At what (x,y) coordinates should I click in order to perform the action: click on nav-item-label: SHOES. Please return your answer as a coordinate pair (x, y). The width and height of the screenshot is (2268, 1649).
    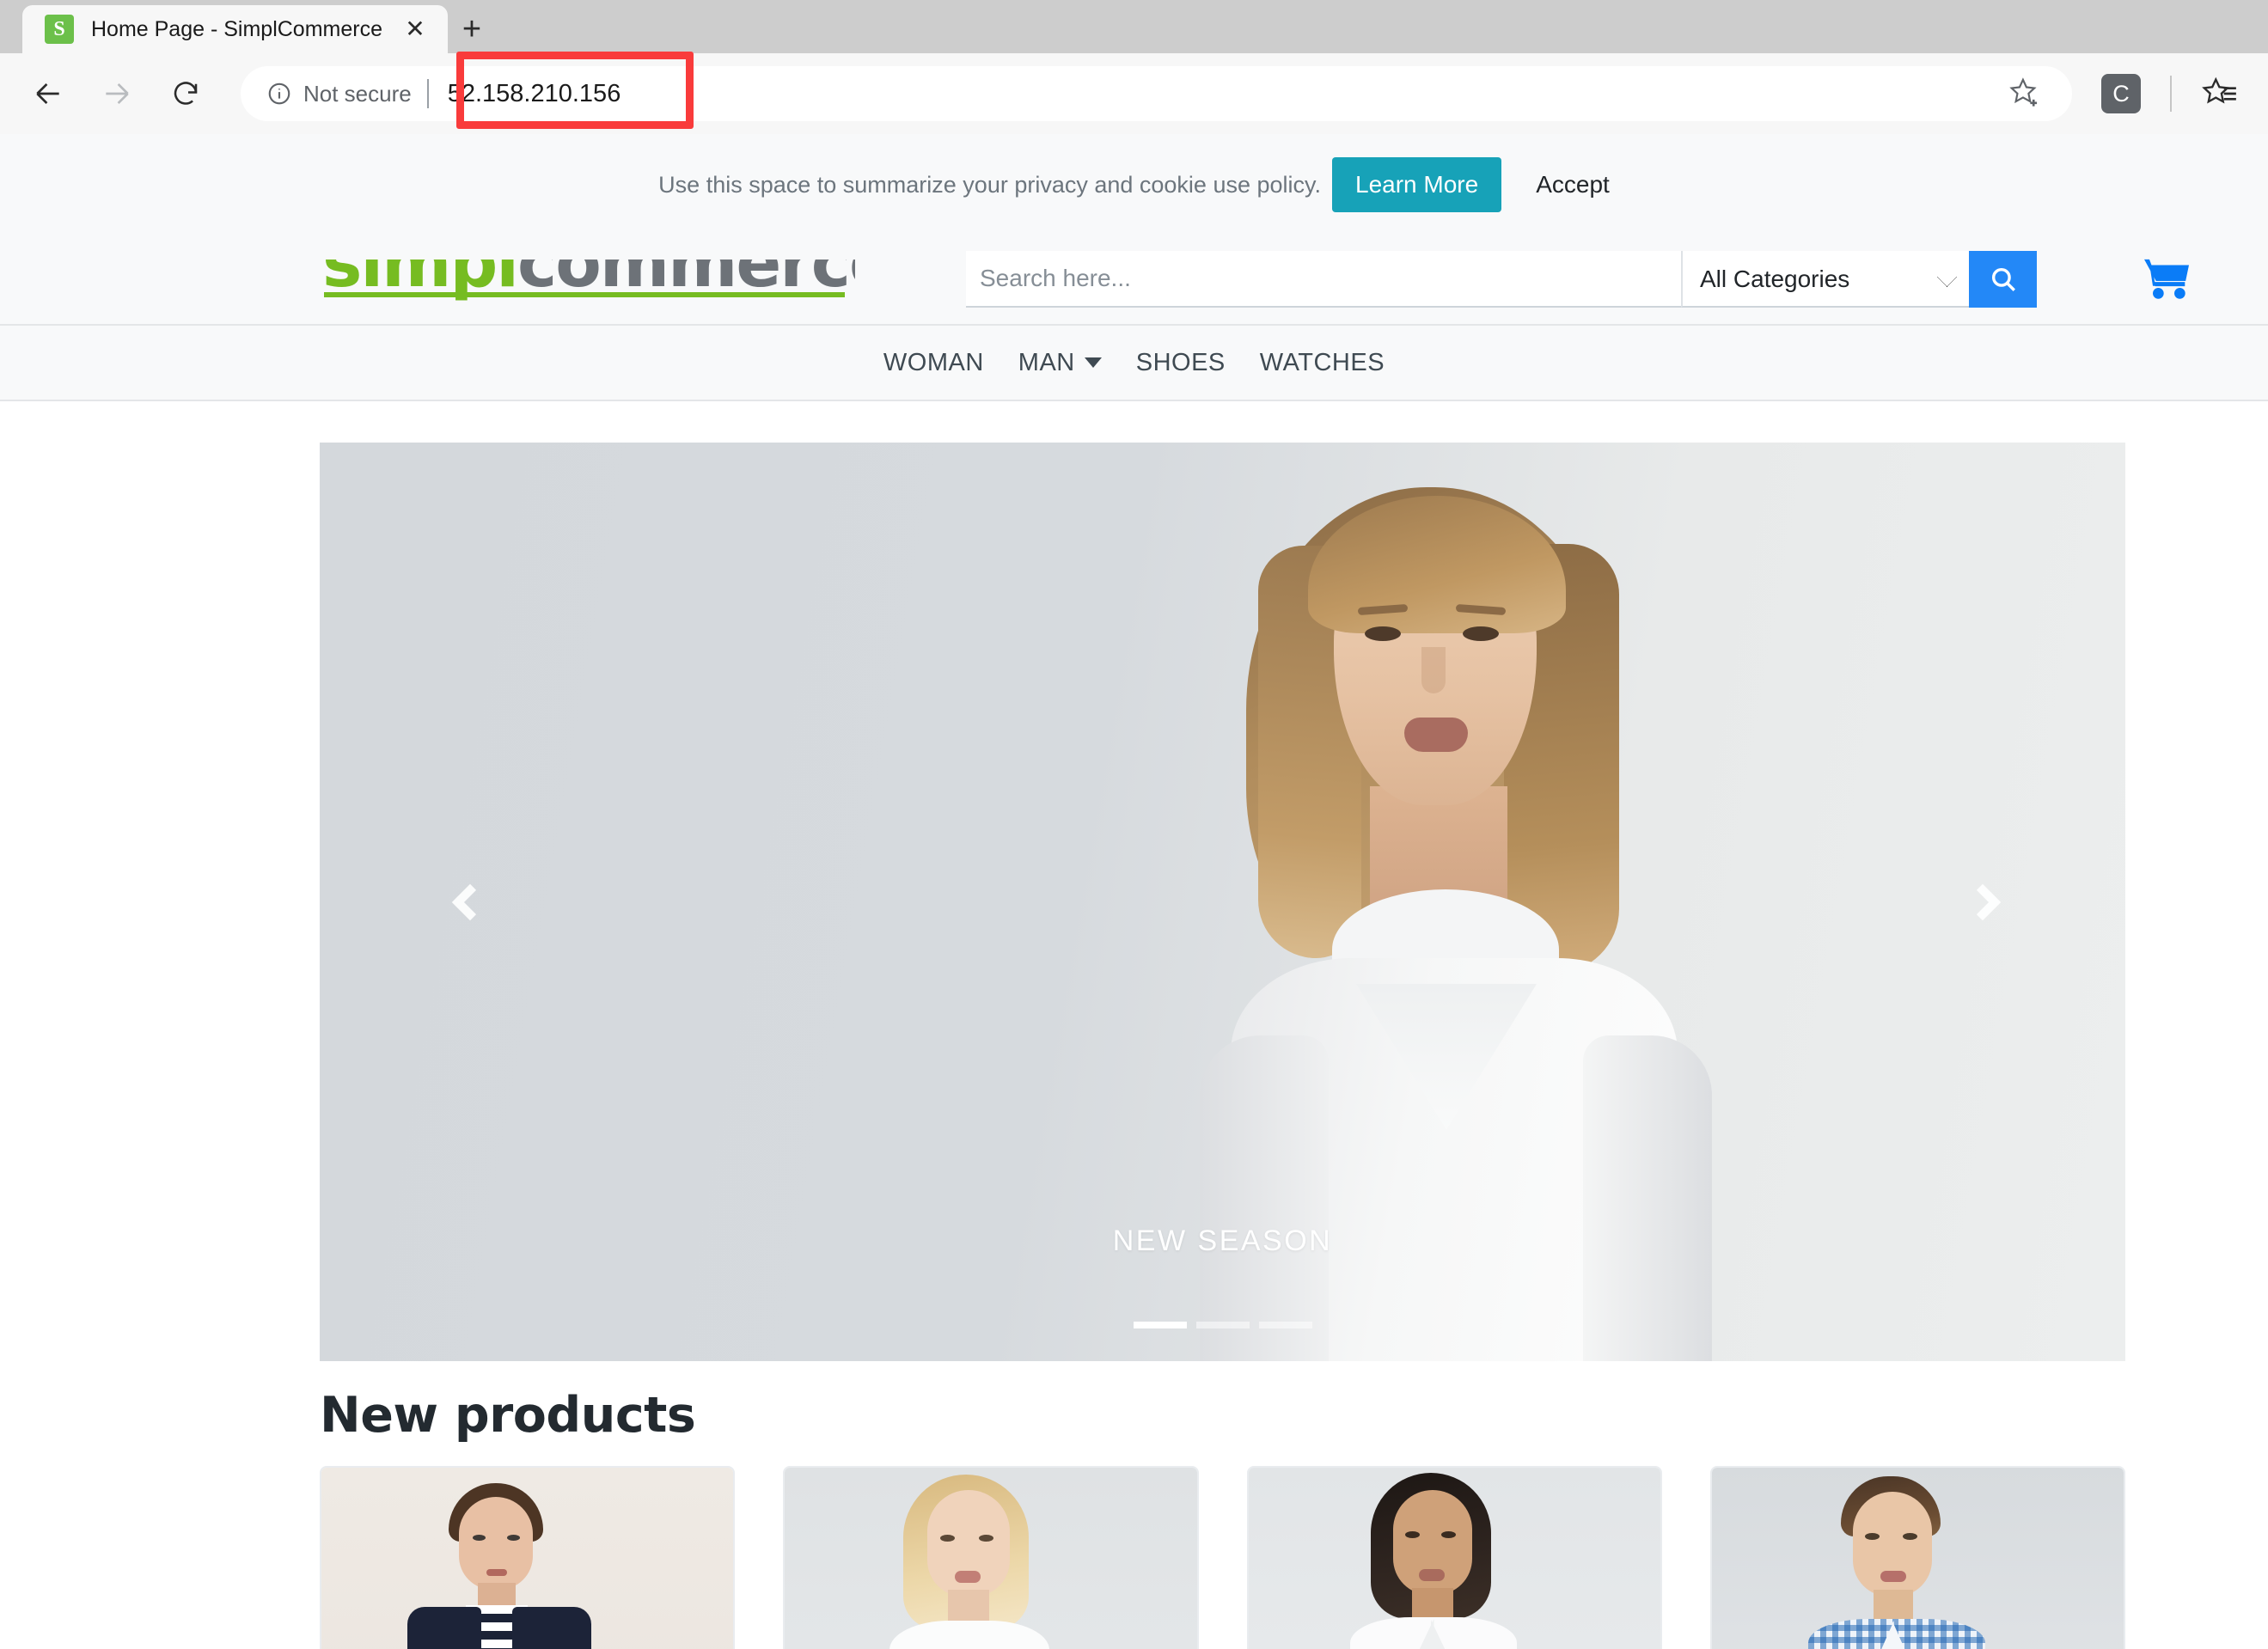
    Looking at the image, I should click on (1180, 362).